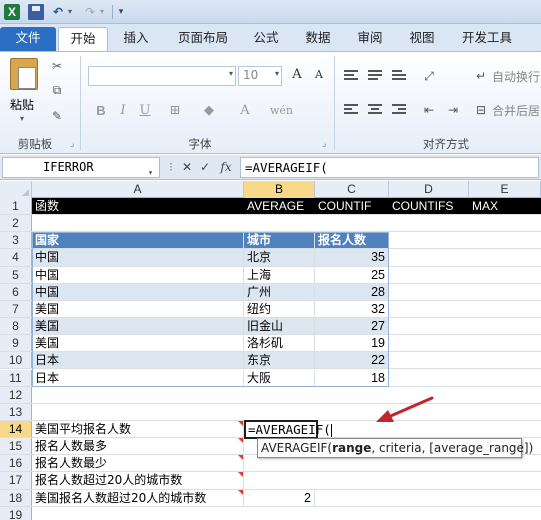  Describe the element at coordinates (138, 274) in the screenshot. I see `cell-a5: 中国` at that location.